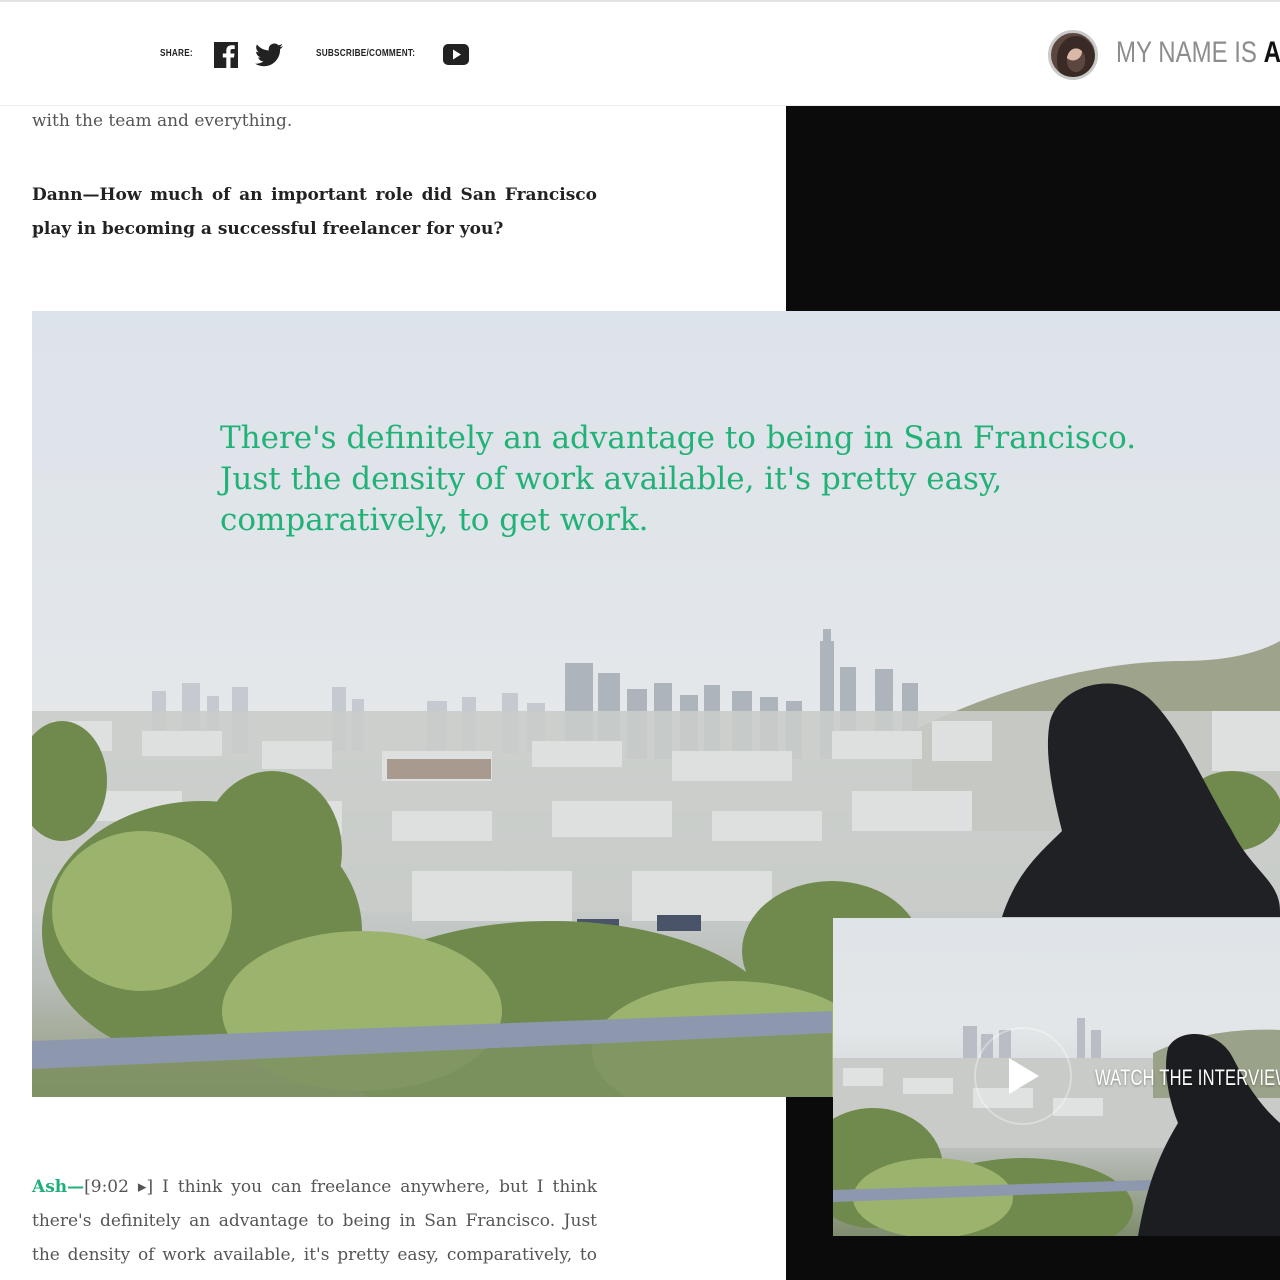 The image size is (1280, 1280). Describe the element at coordinates (456, 54) in the screenshot. I see `youtube-icon` at that location.